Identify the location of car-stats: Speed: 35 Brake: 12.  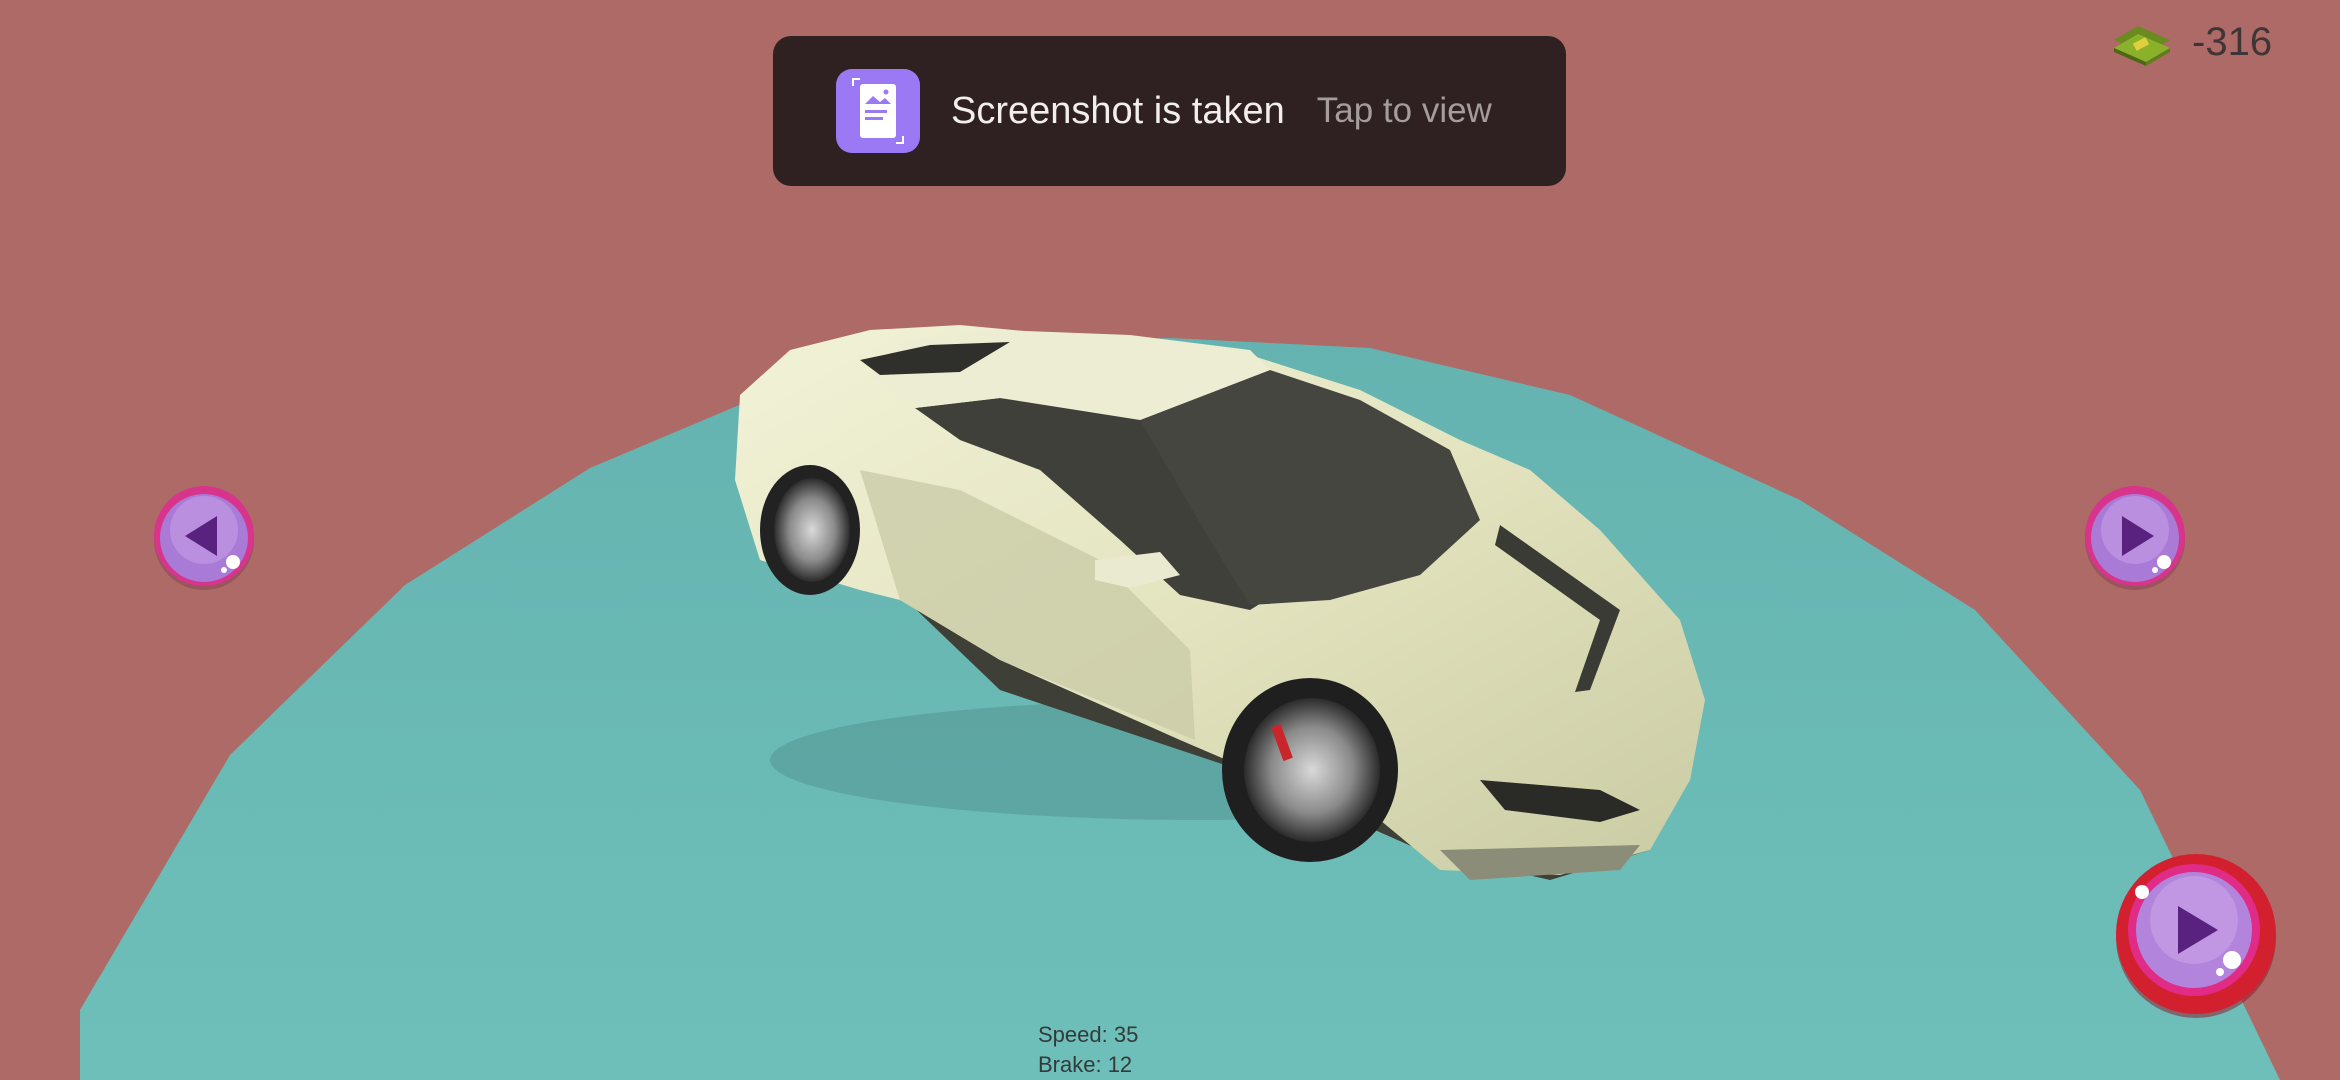
(1088, 1050).